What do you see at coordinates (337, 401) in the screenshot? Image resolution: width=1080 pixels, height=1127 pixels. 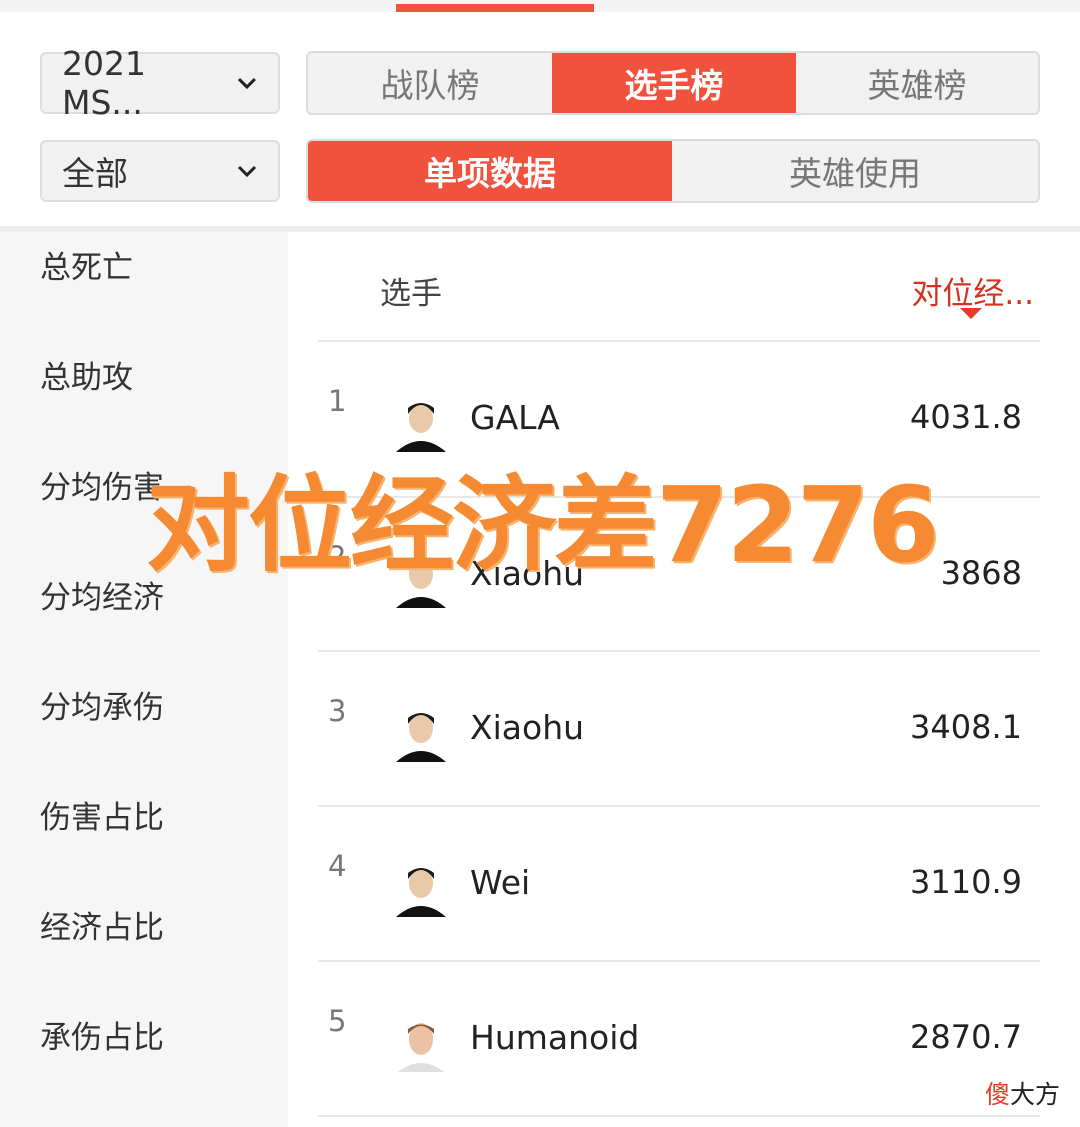 I see `row-rank: 1` at bounding box center [337, 401].